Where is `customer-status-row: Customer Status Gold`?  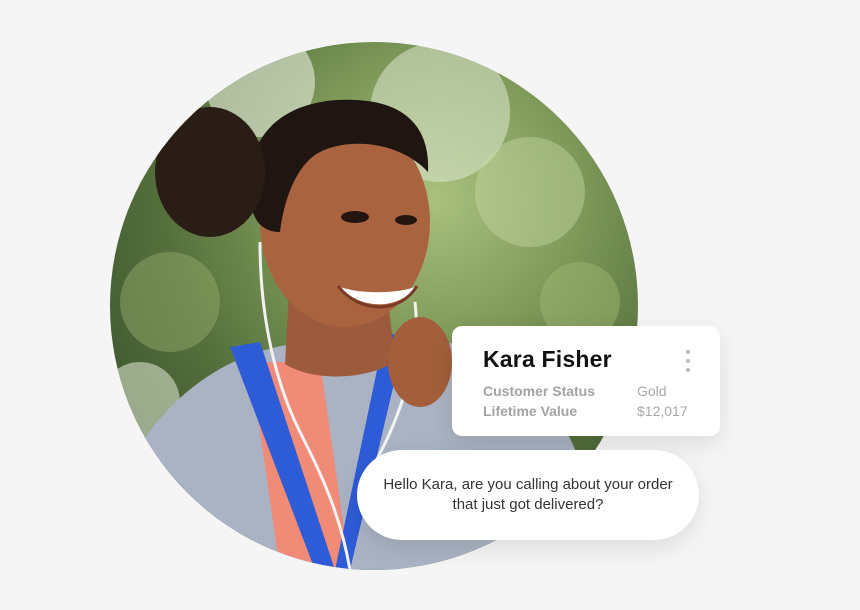
customer-status-row: Customer Status Gold is located at coordinates (575, 391).